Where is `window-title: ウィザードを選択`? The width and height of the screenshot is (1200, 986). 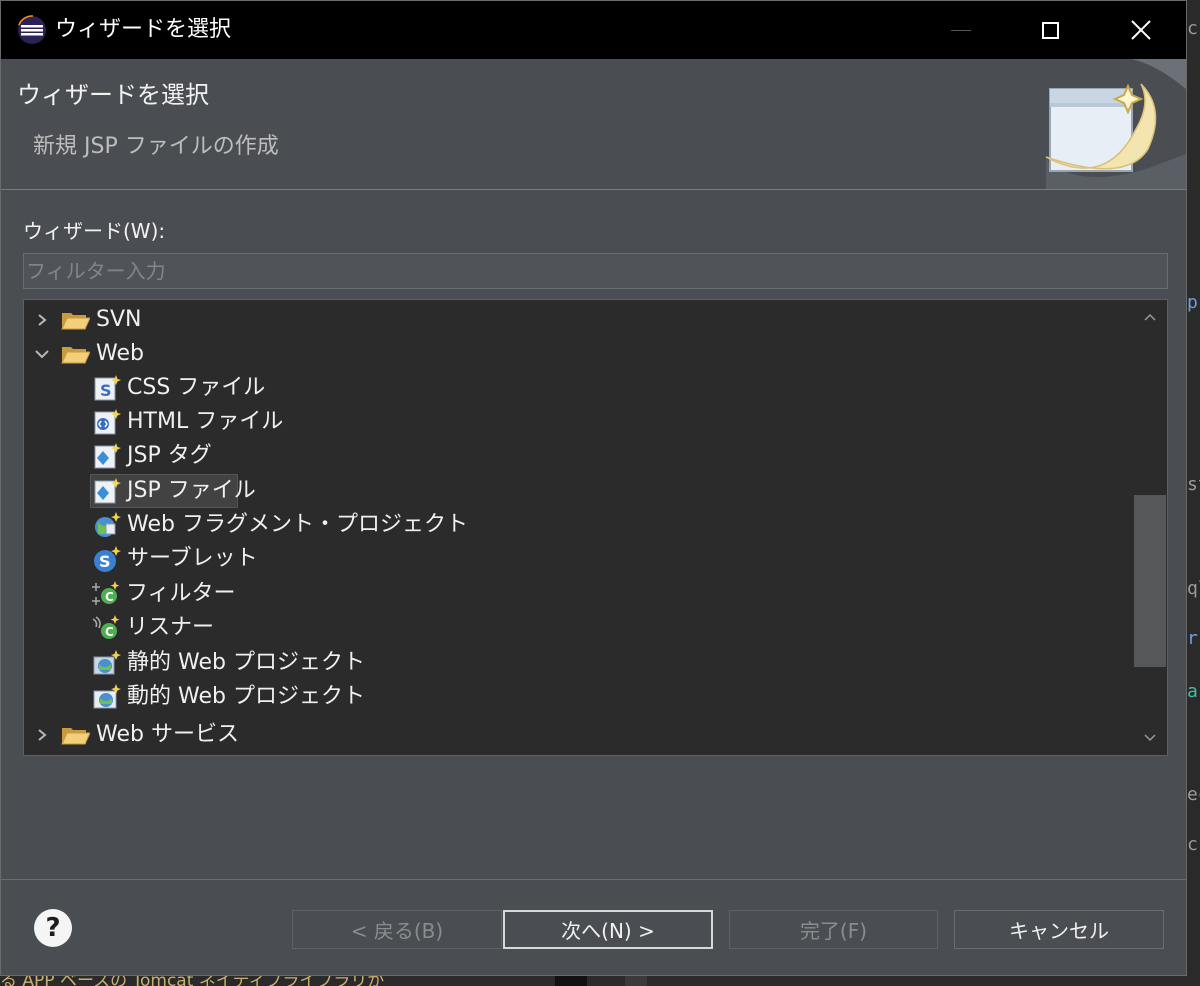
window-title: ウィザードを選択 is located at coordinates (143, 29).